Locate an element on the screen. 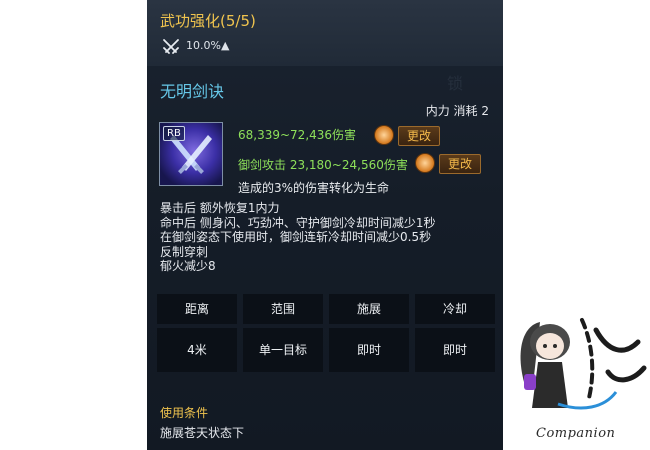 The height and width of the screenshot is (450, 650). crossed-swords-icon is located at coordinates (171, 46).